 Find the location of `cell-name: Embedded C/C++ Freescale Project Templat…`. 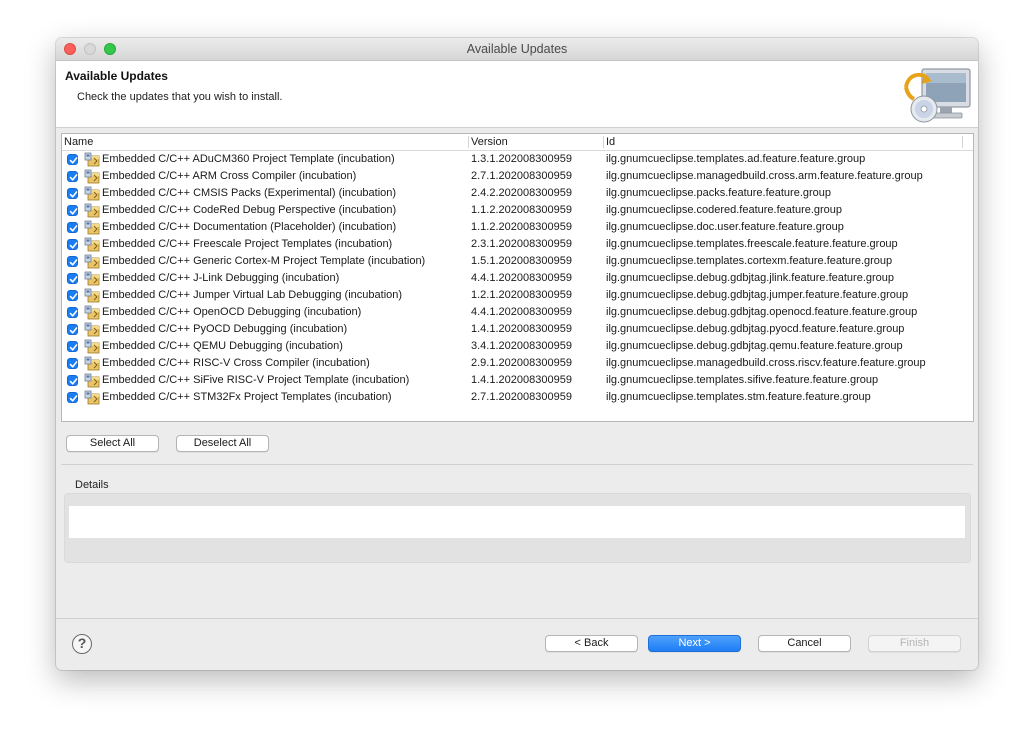

cell-name: Embedded C/C++ Freescale Project Templat… is located at coordinates (247, 244).